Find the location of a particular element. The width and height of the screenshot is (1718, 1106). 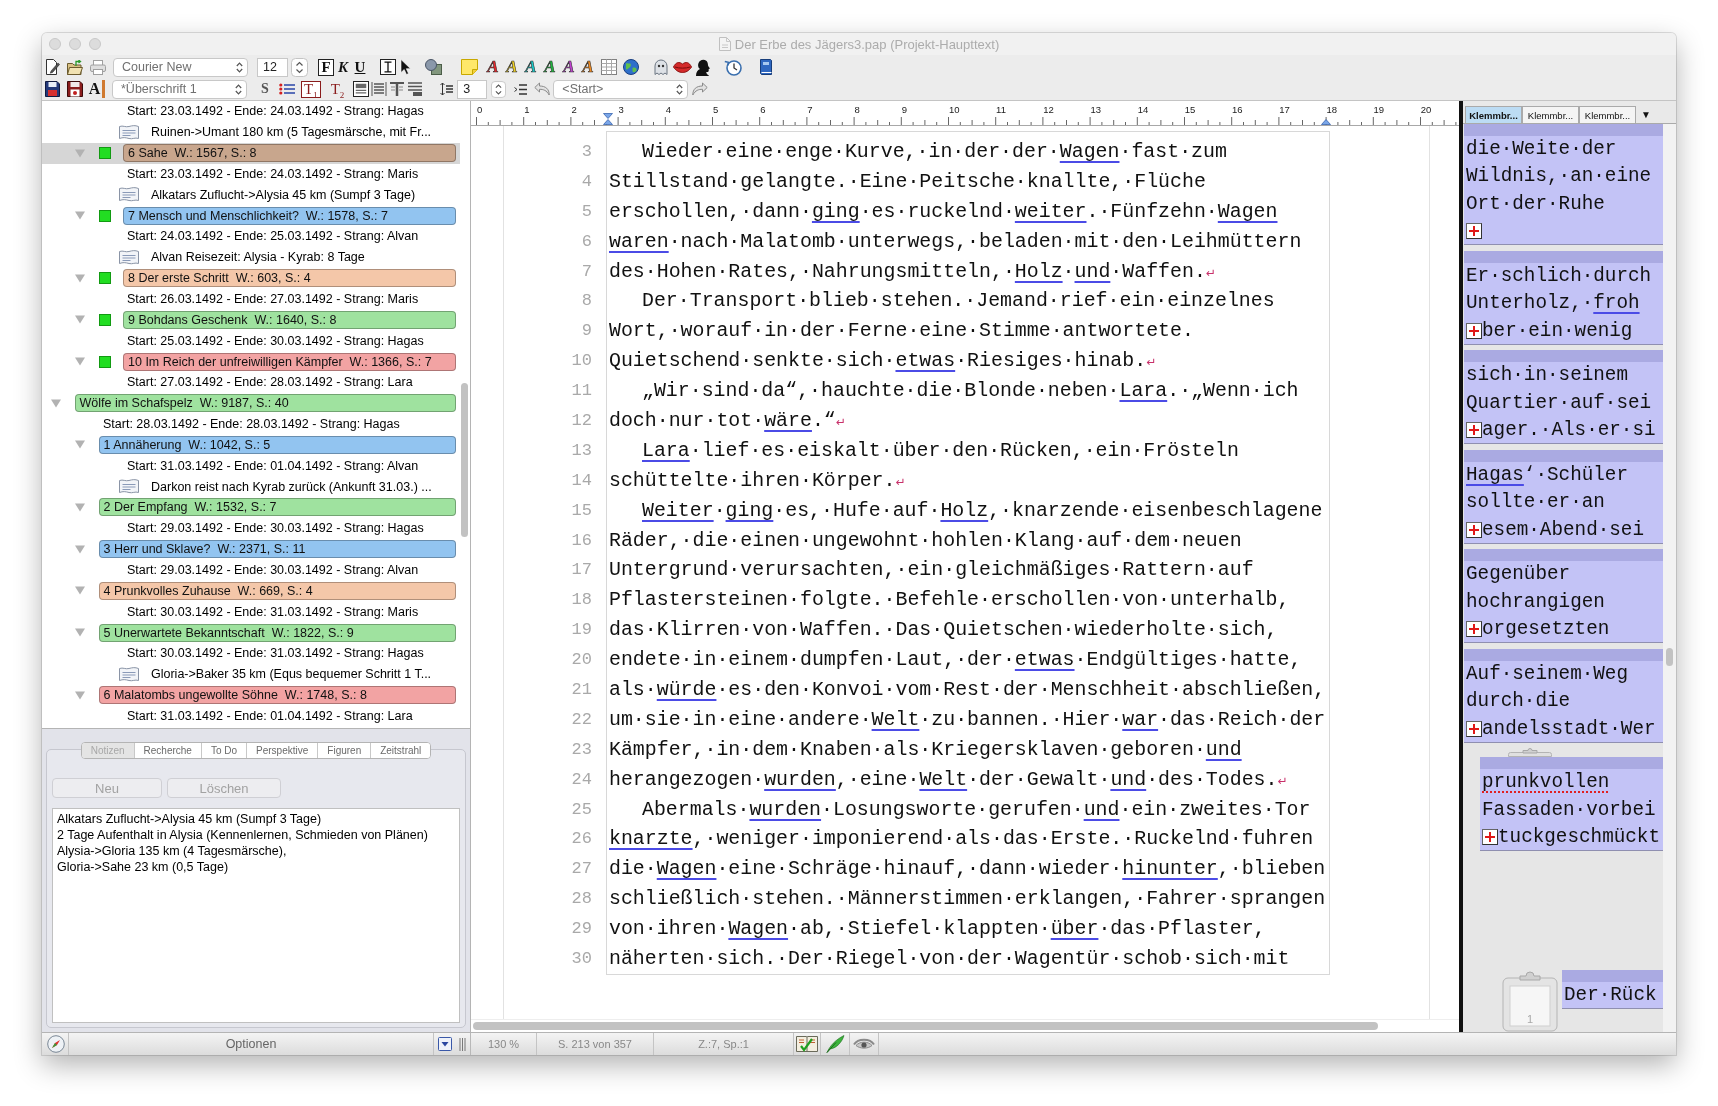

chapter-bar: 6 Sahe W.: 1567, S.: 8 is located at coordinates (289, 153).